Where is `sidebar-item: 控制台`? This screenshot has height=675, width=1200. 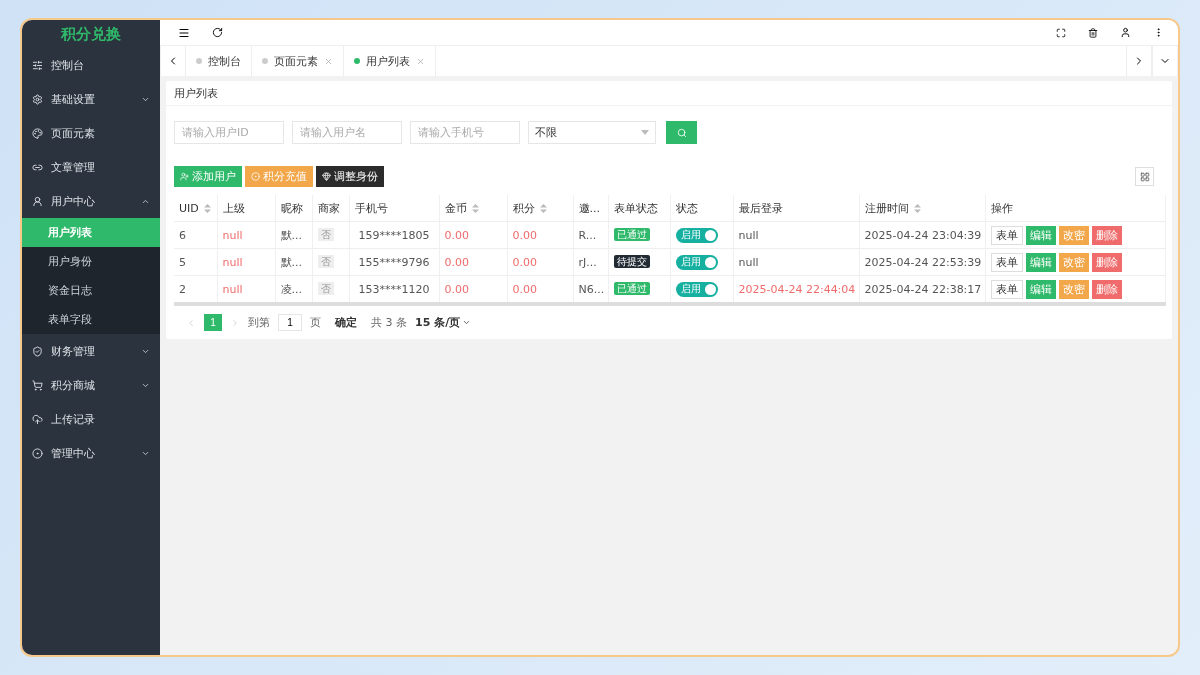 sidebar-item: 控制台 is located at coordinates (91, 65).